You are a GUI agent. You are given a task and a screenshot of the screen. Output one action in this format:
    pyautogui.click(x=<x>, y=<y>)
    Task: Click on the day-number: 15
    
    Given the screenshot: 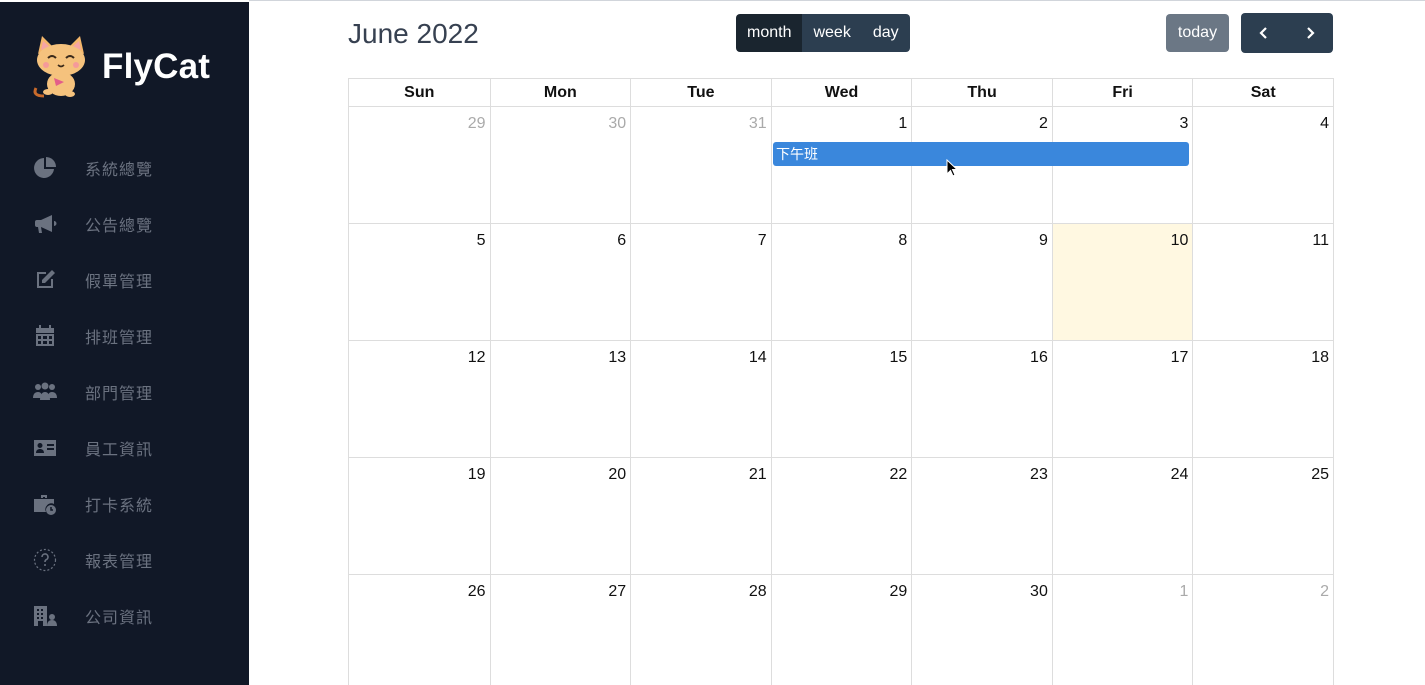 What is the action you would take?
    pyautogui.click(x=898, y=357)
    